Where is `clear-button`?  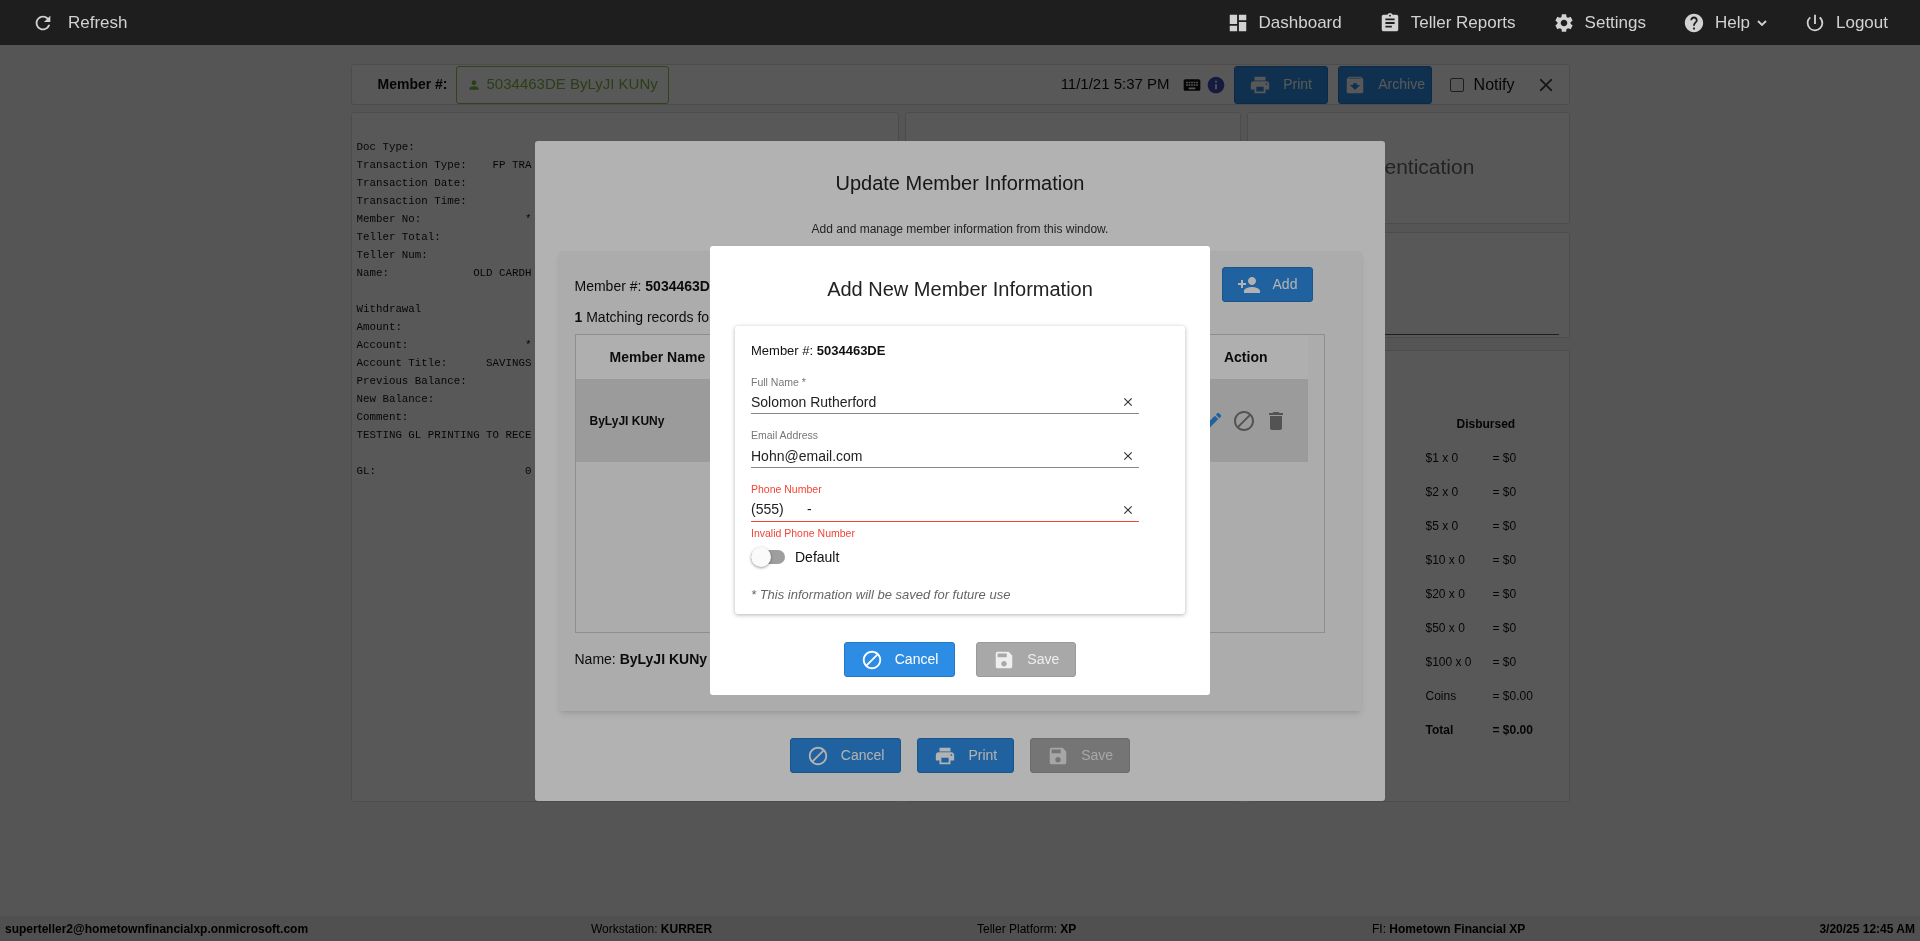 clear-button is located at coordinates (1128, 456).